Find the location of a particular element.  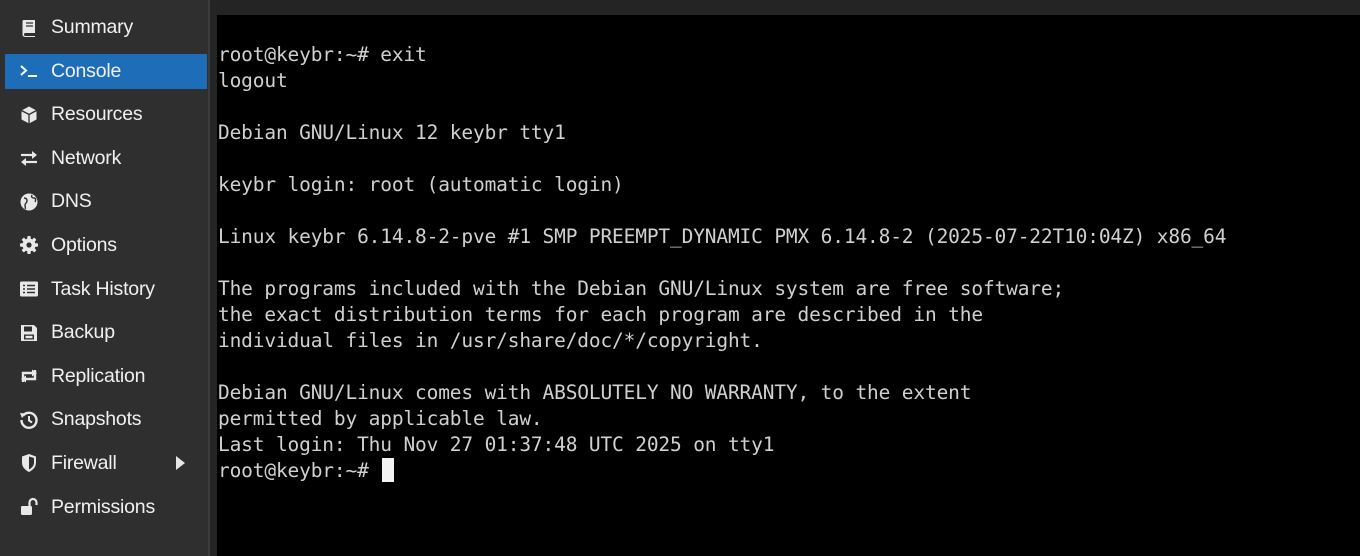

sidebar-item-network: Network is located at coordinates (106, 158).